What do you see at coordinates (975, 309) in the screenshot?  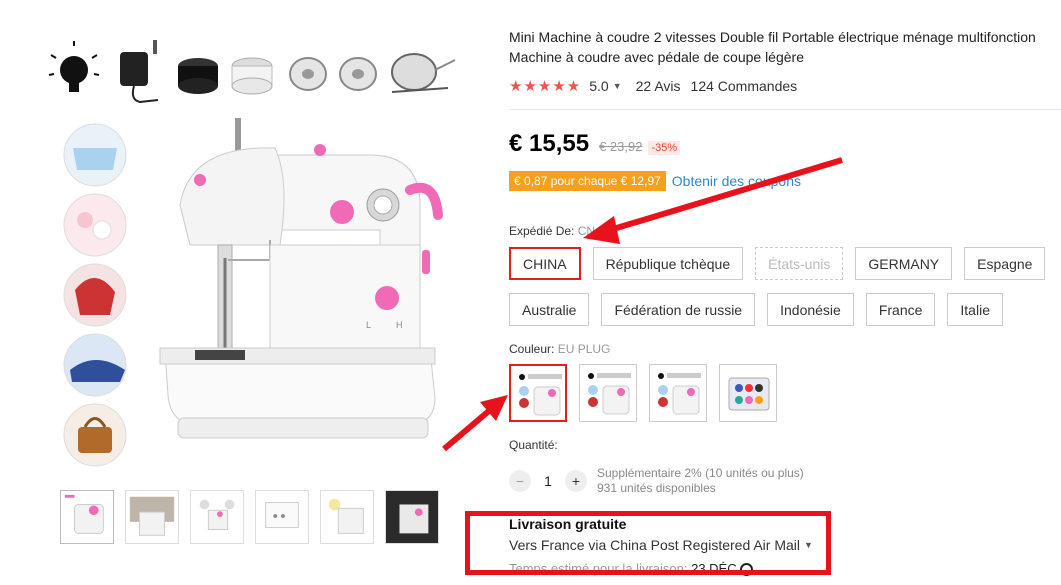 I see `ship-option-italy: Italie` at bounding box center [975, 309].